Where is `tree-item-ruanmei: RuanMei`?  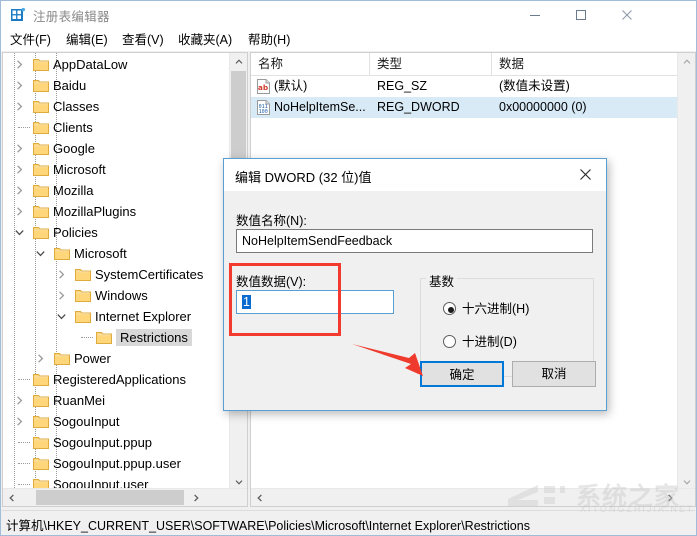
tree-item-ruanmei: RuanMei is located at coordinates (116, 400).